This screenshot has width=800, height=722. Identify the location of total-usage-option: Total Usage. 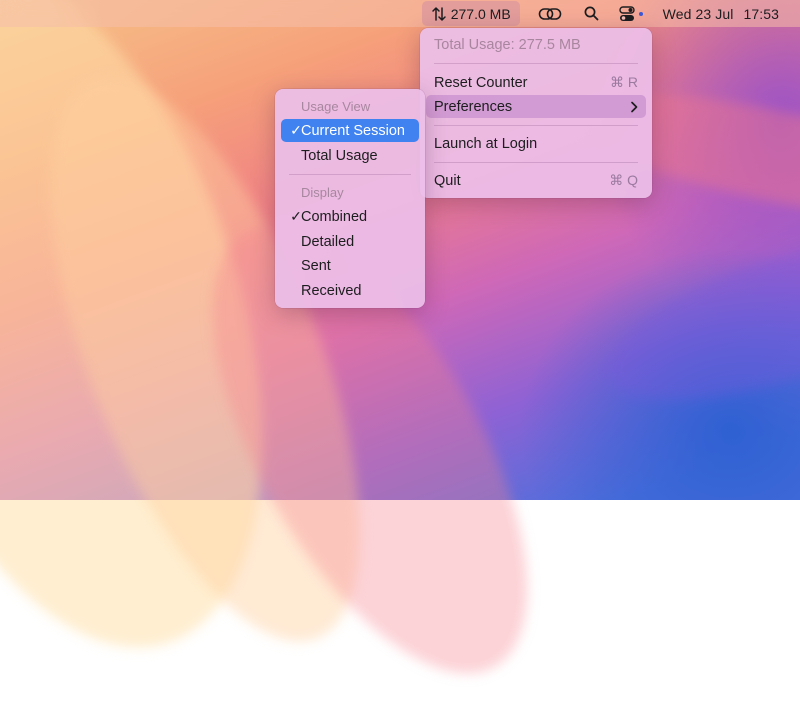
(350, 155).